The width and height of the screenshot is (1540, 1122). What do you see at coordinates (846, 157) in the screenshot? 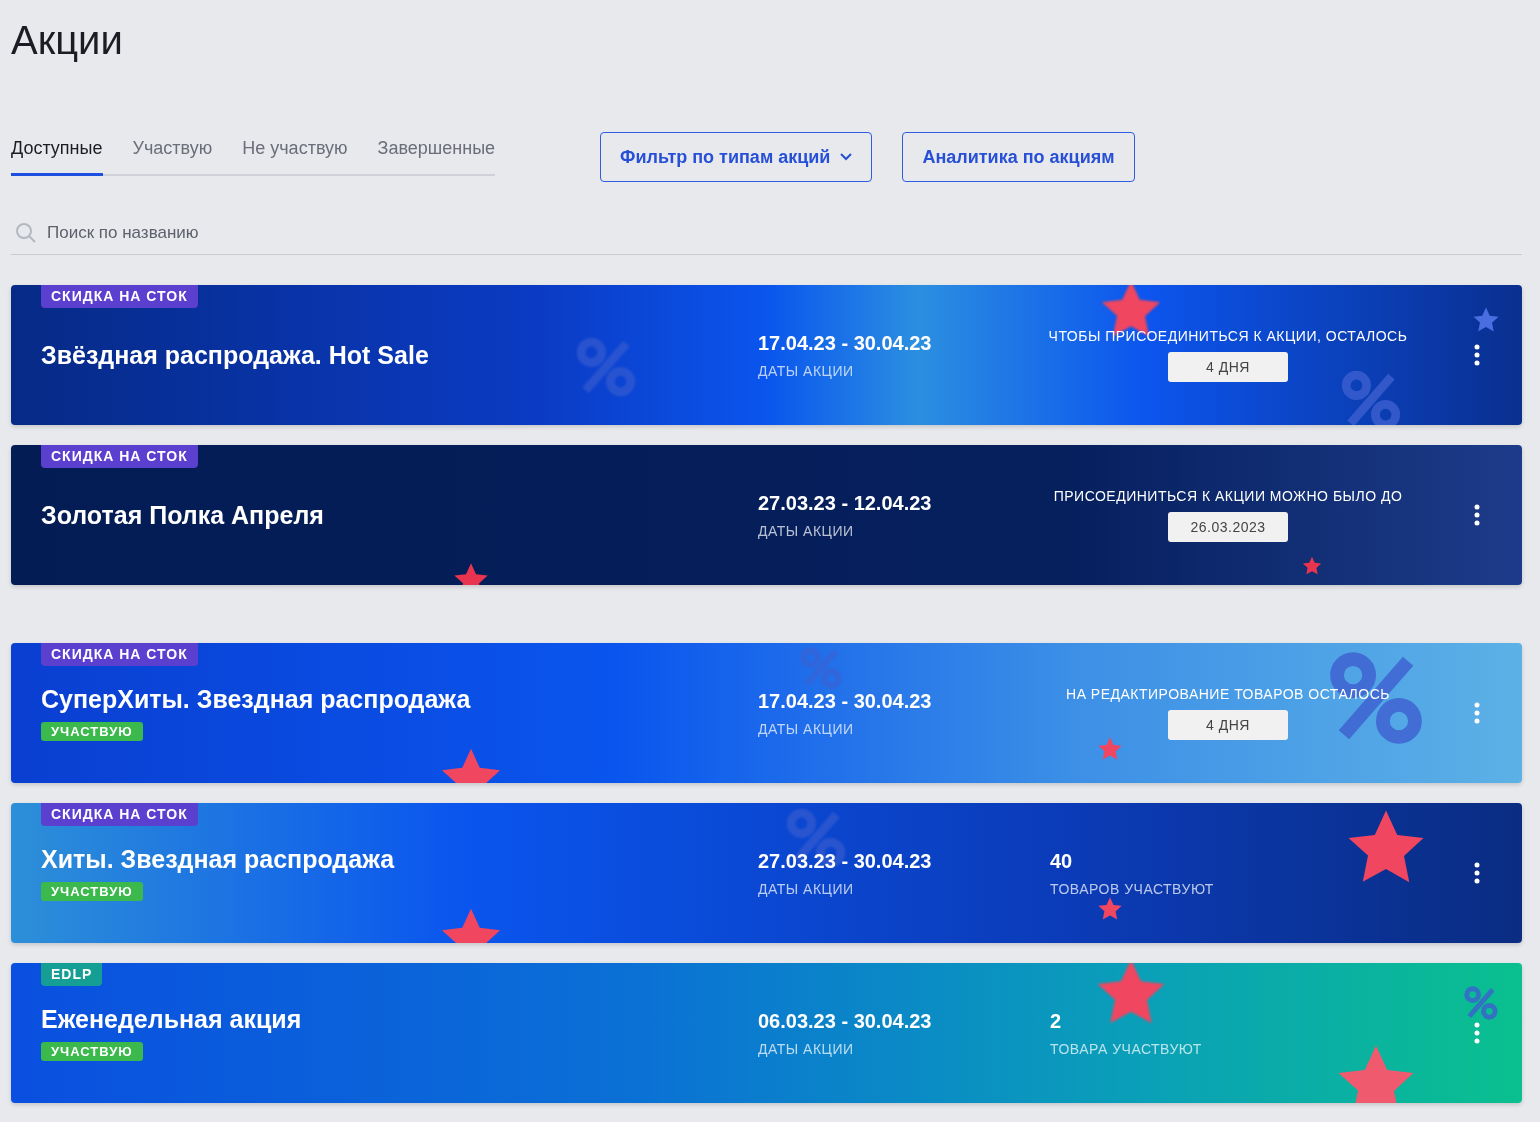
I see `chevron-down-icon` at bounding box center [846, 157].